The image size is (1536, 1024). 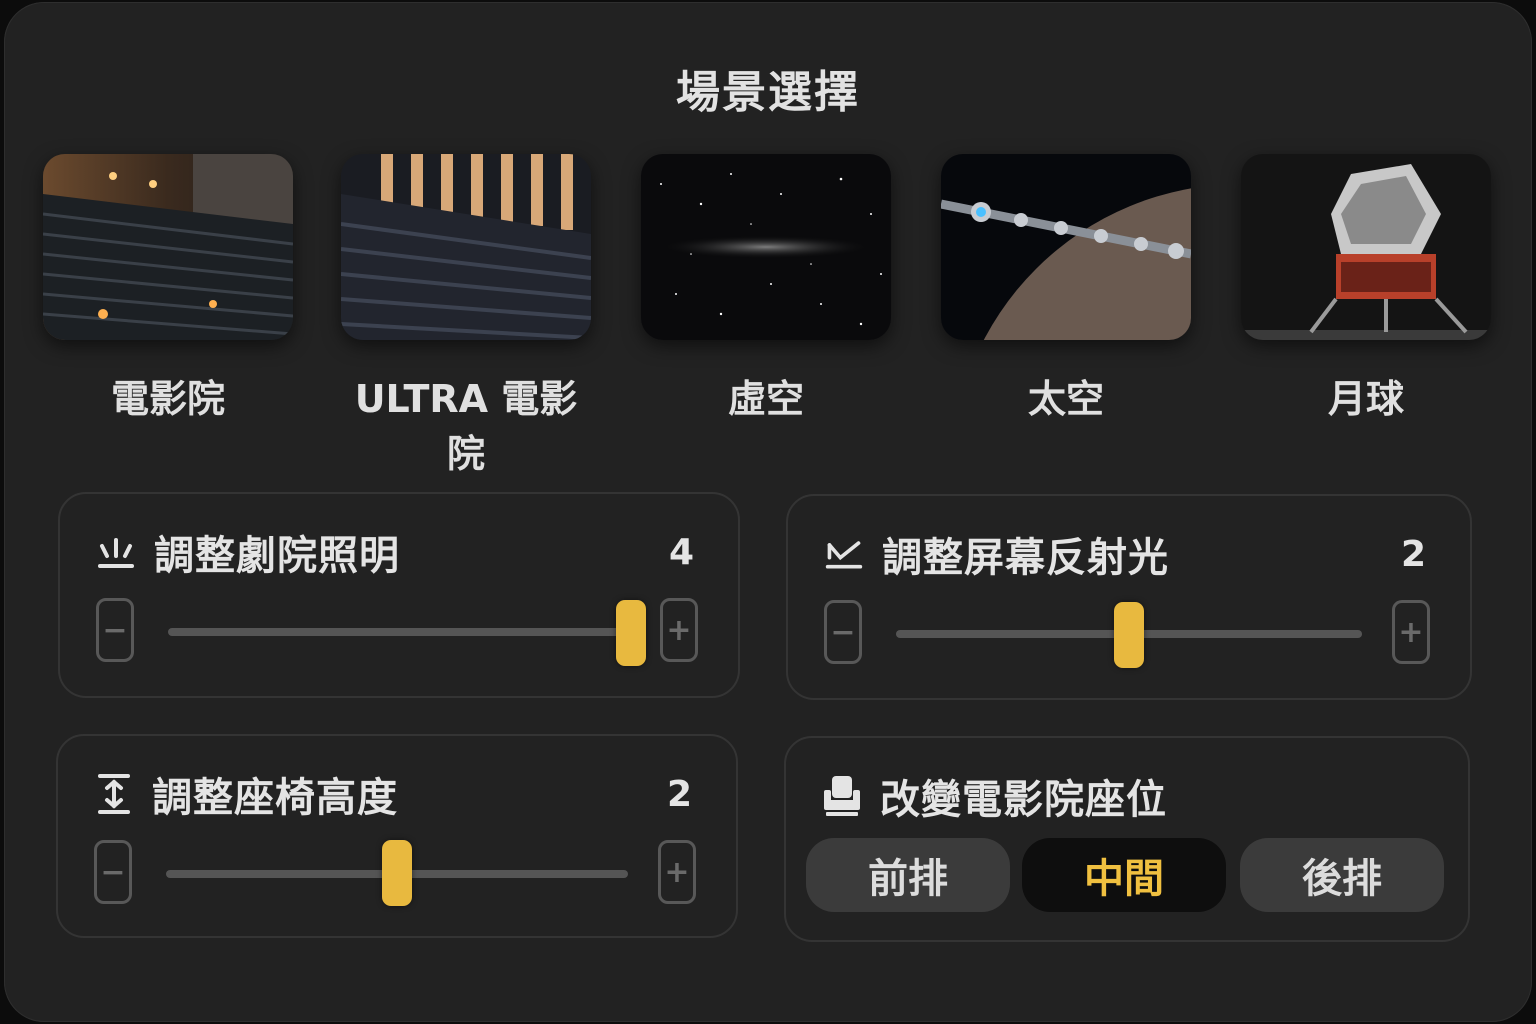 I want to click on reflection-control-header: 調整屏幕反射光 2, so click(x=1125, y=554).